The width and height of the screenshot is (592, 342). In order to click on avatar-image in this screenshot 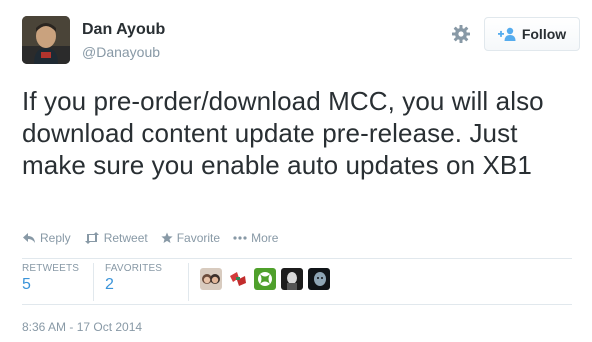, I will do `click(46, 40)`.